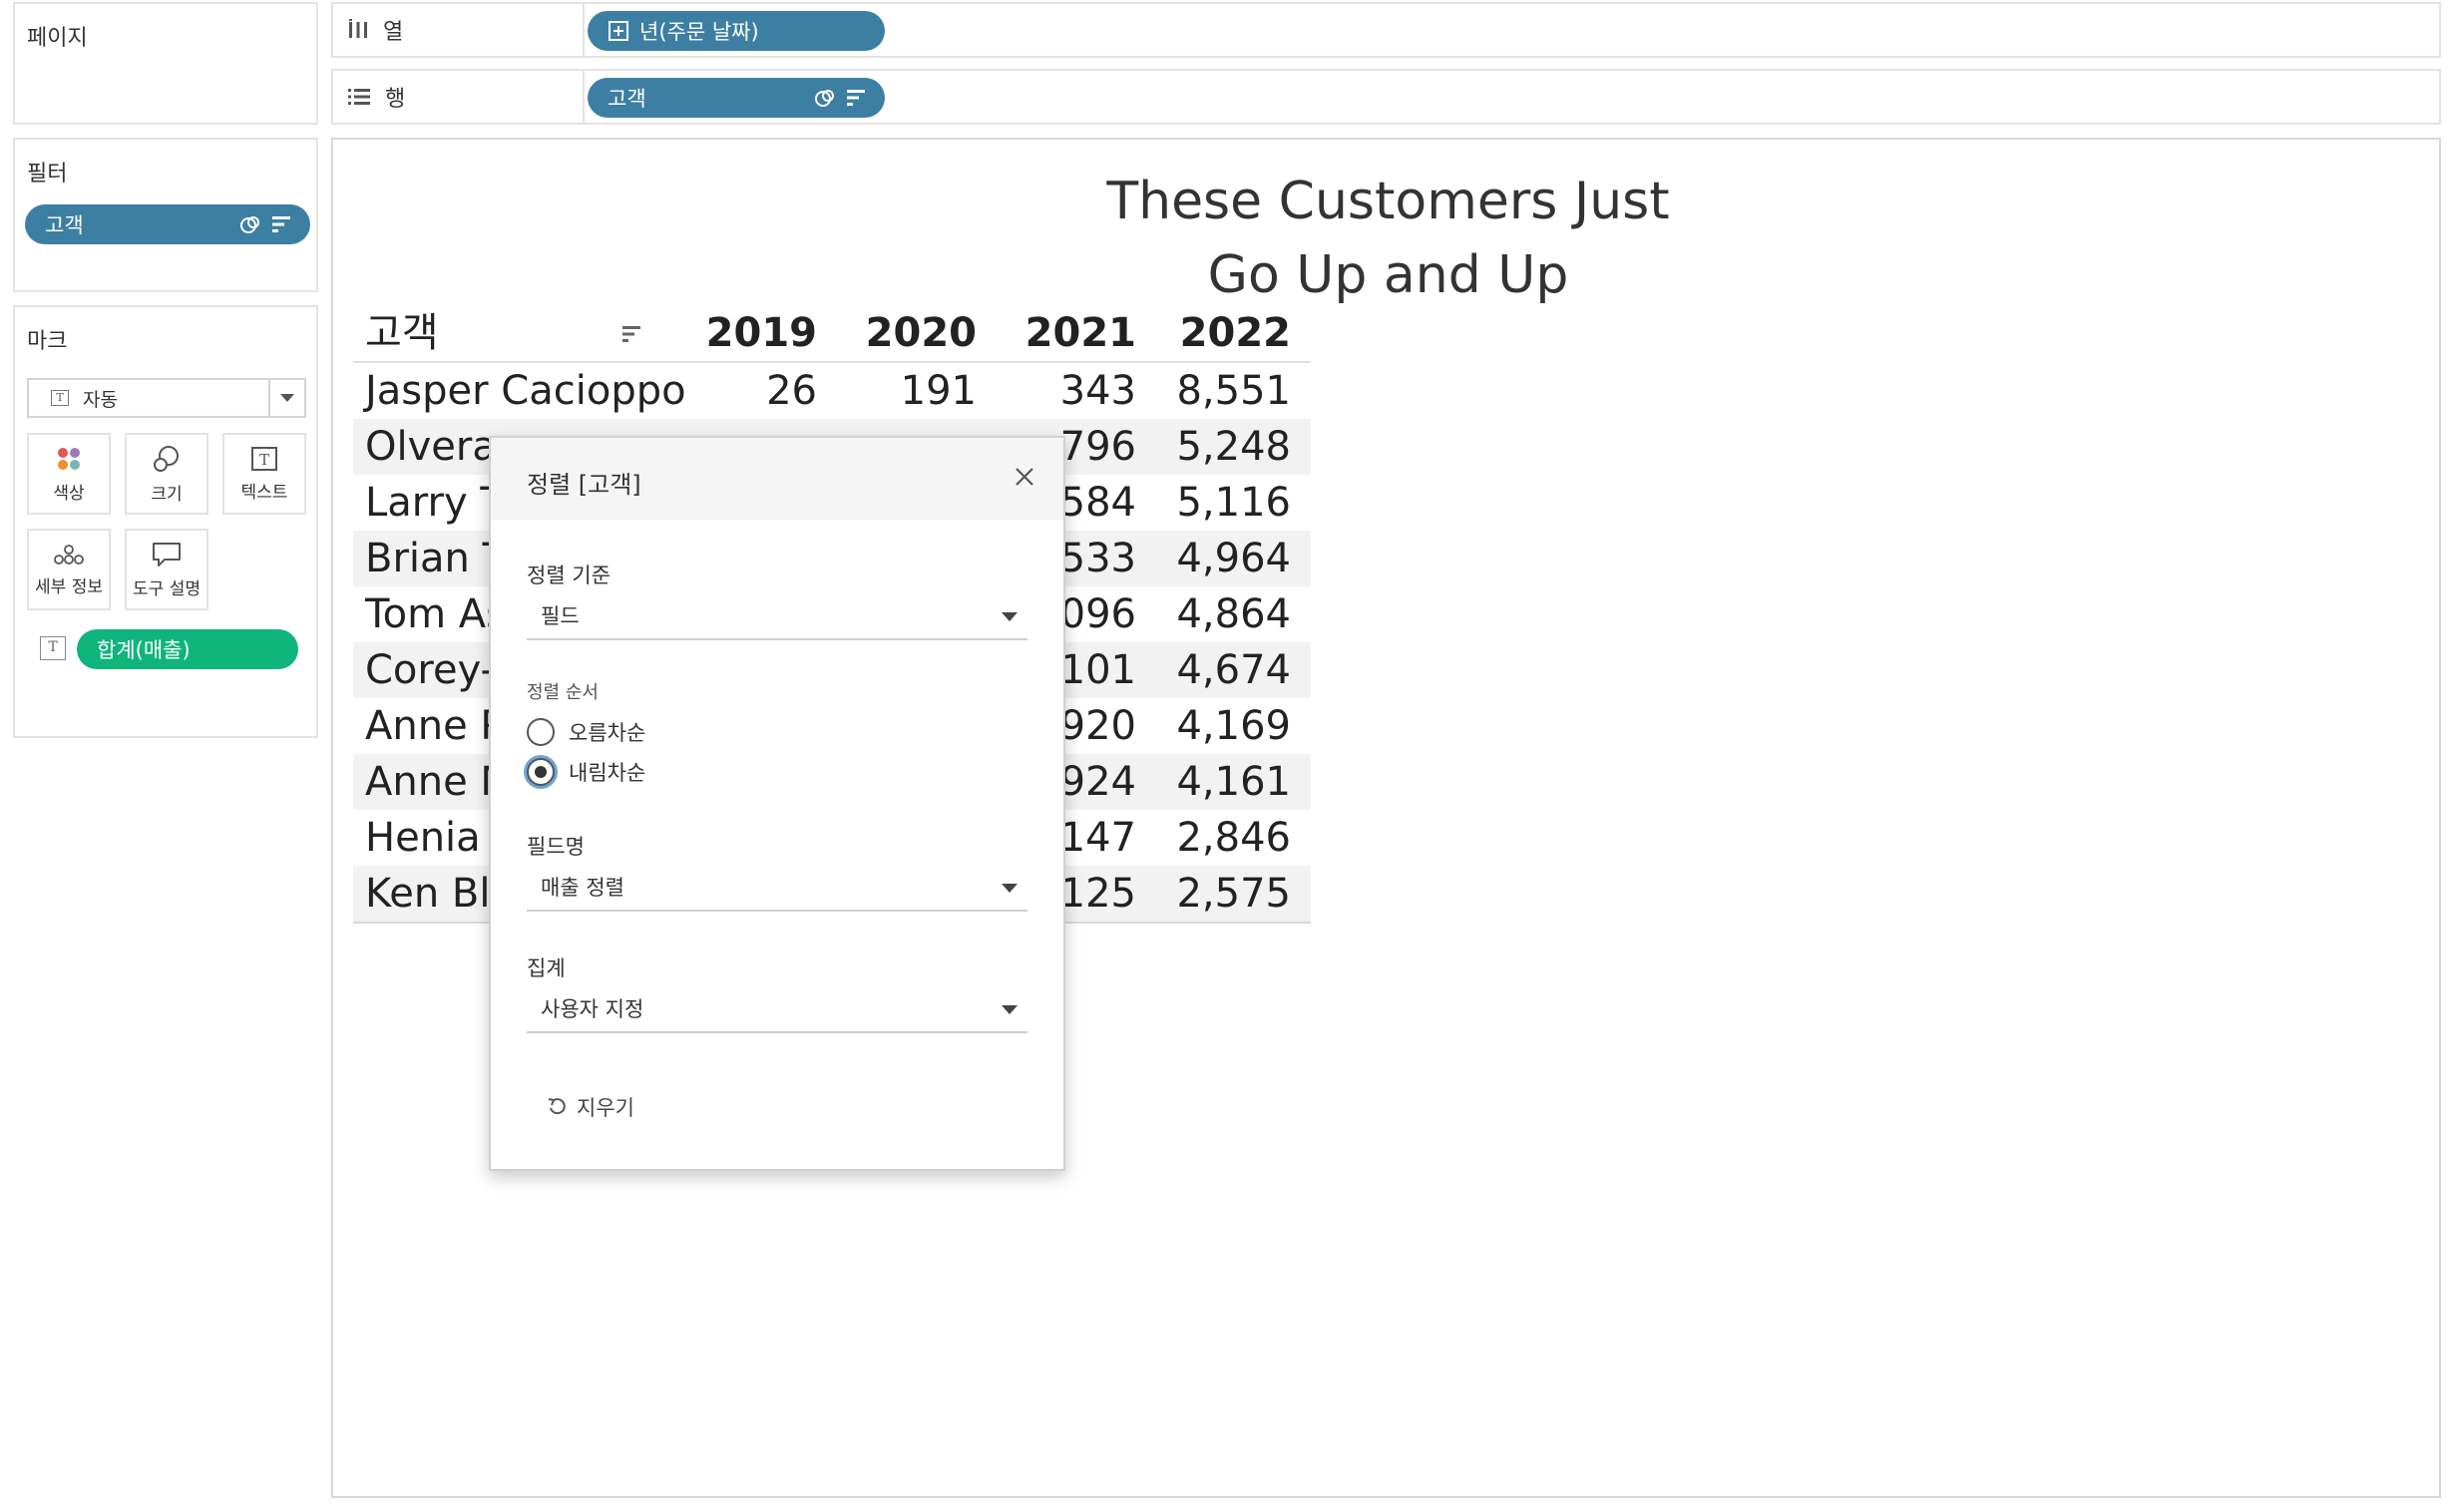 The image size is (2452, 1512). I want to click on size-label: 크기, so click(167, 494).